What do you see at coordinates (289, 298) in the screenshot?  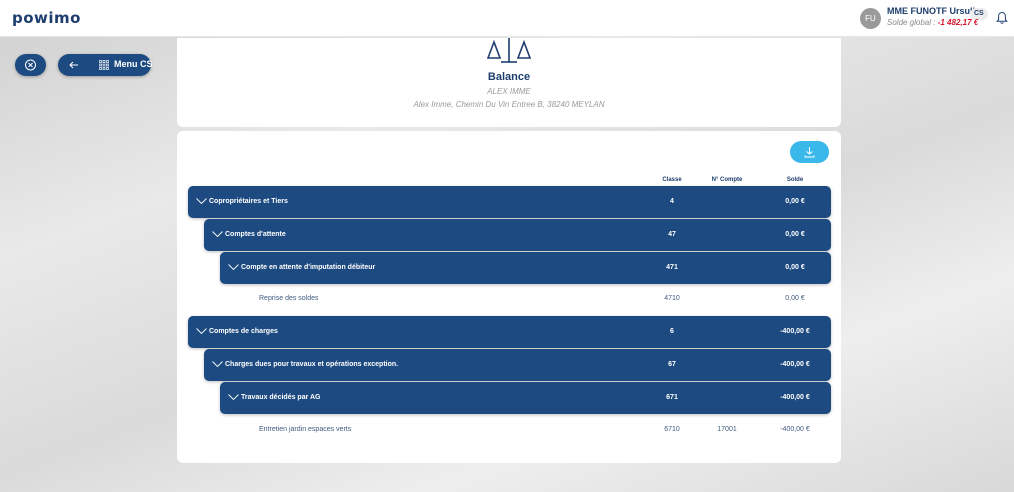 I see `row-label: Reprise des soldes` at bounding box center [289, 298].